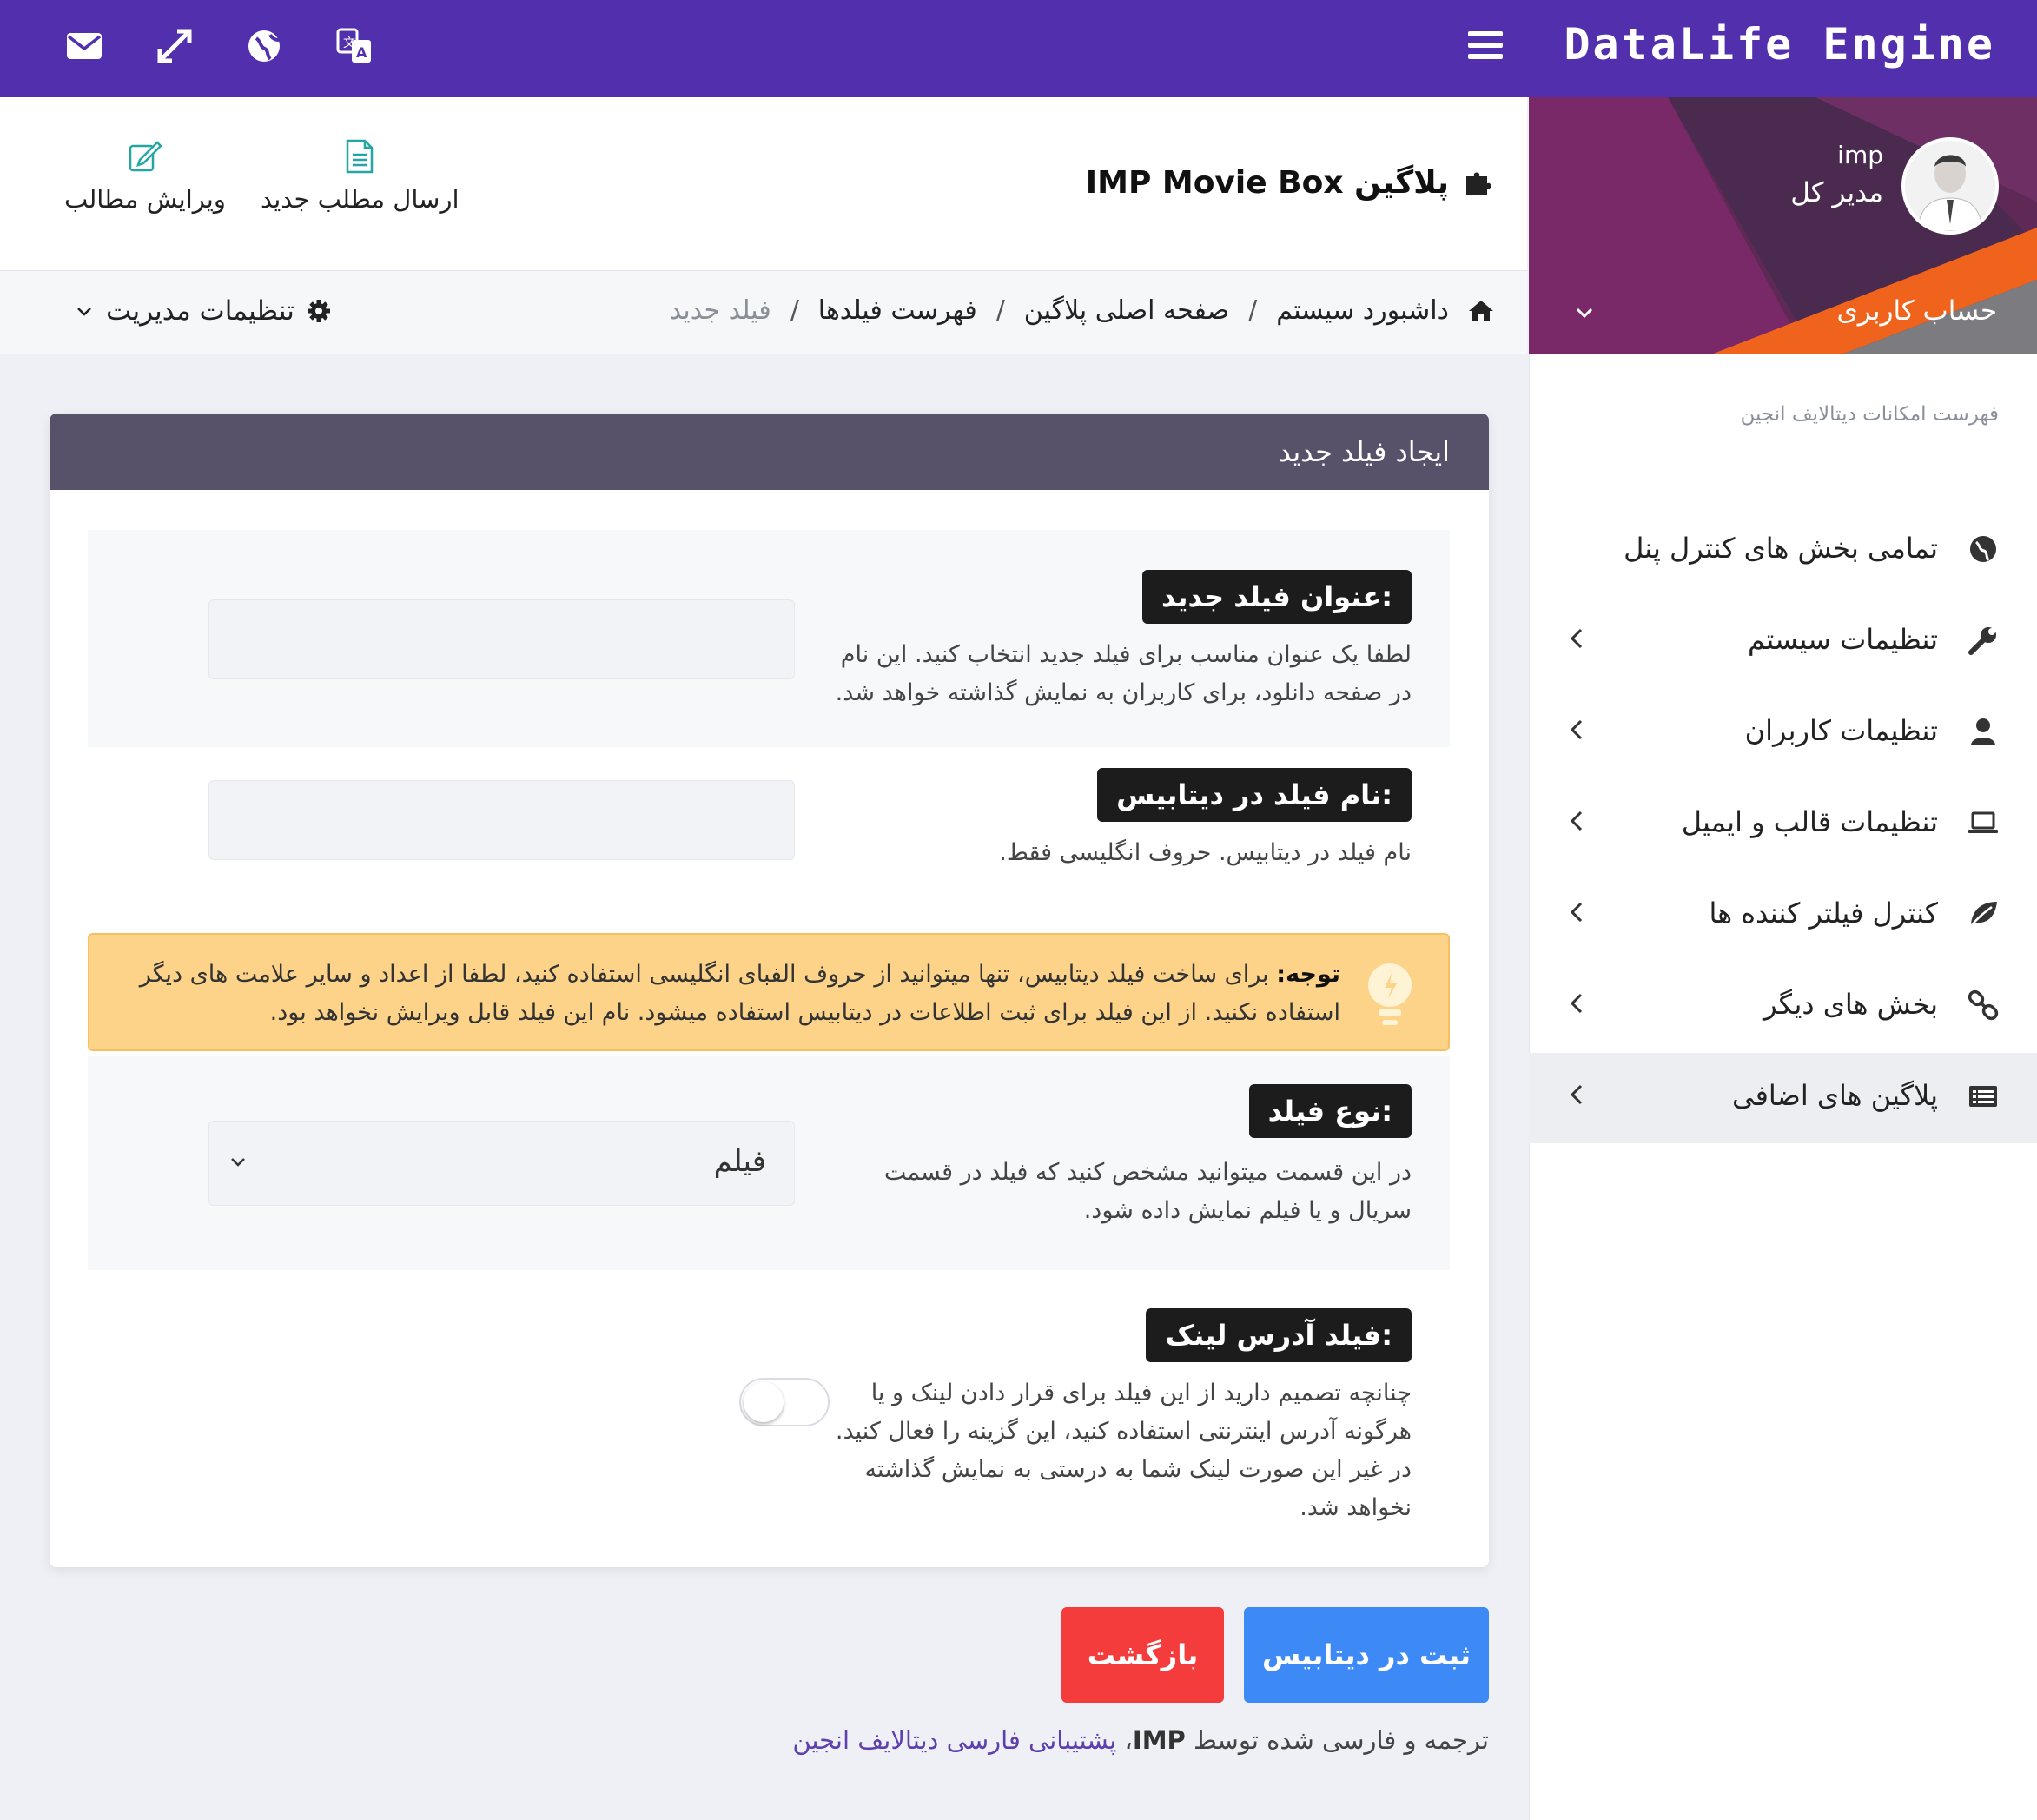 The width and height of the screenshot is (2037, 1820). What do you see at coordinates (200, 311) in the screenshot?
I see `admin-settings-label: تنظیمات مدیریت` at bounding box center [200, 311].